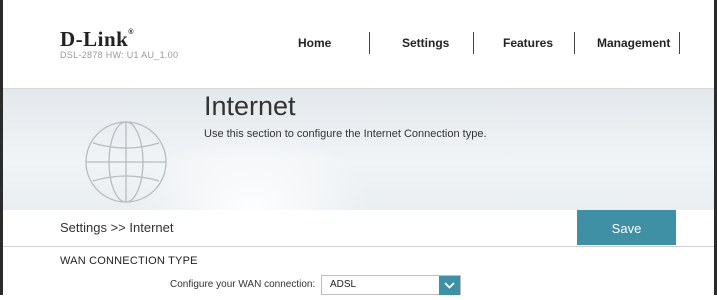  Describe the element at coordinates (633, 43) in the screenshot. I see `nav-management: Management` at that location.